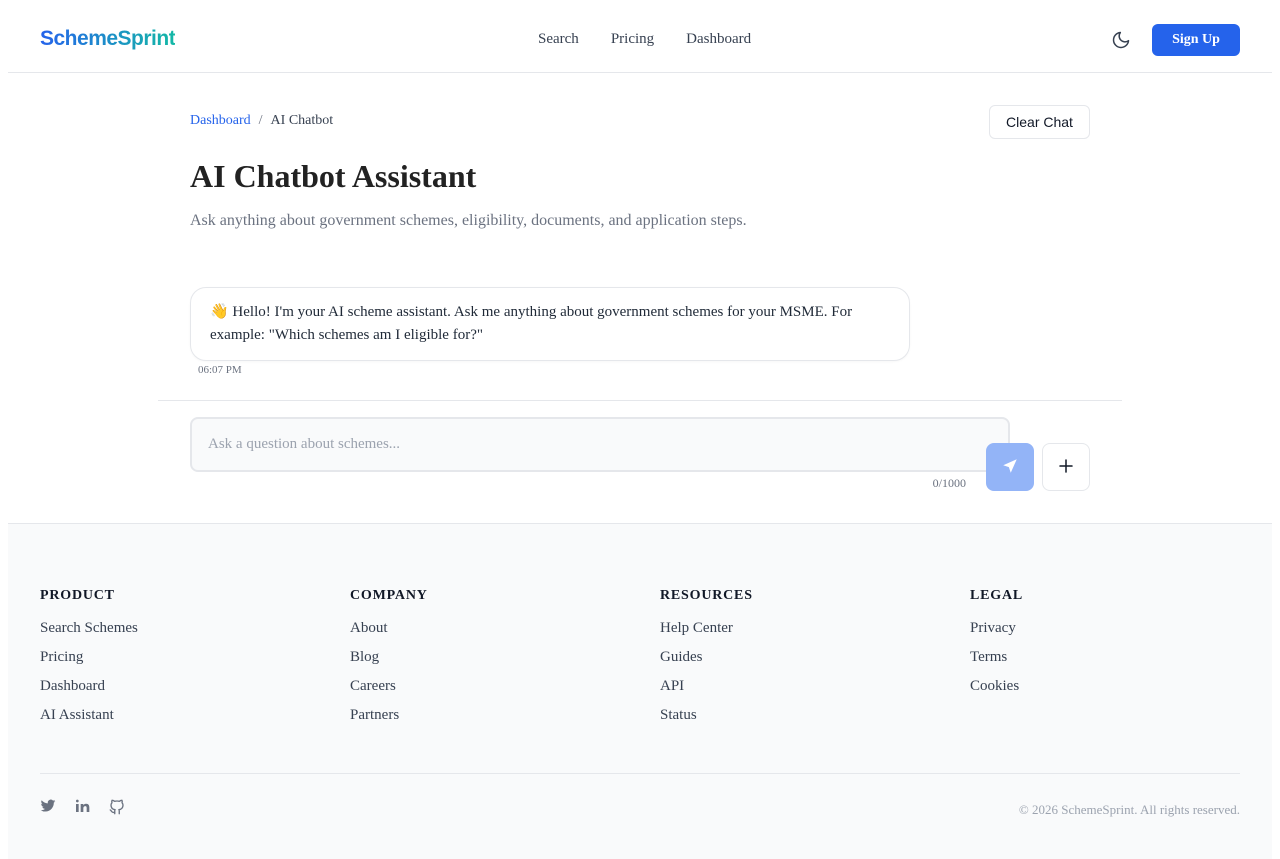 This screenshot has height=859, width=1280. What do you see at coordinates (116, 806) in the screenshot?
I see `github-icon` at bounding box center [116, 806].